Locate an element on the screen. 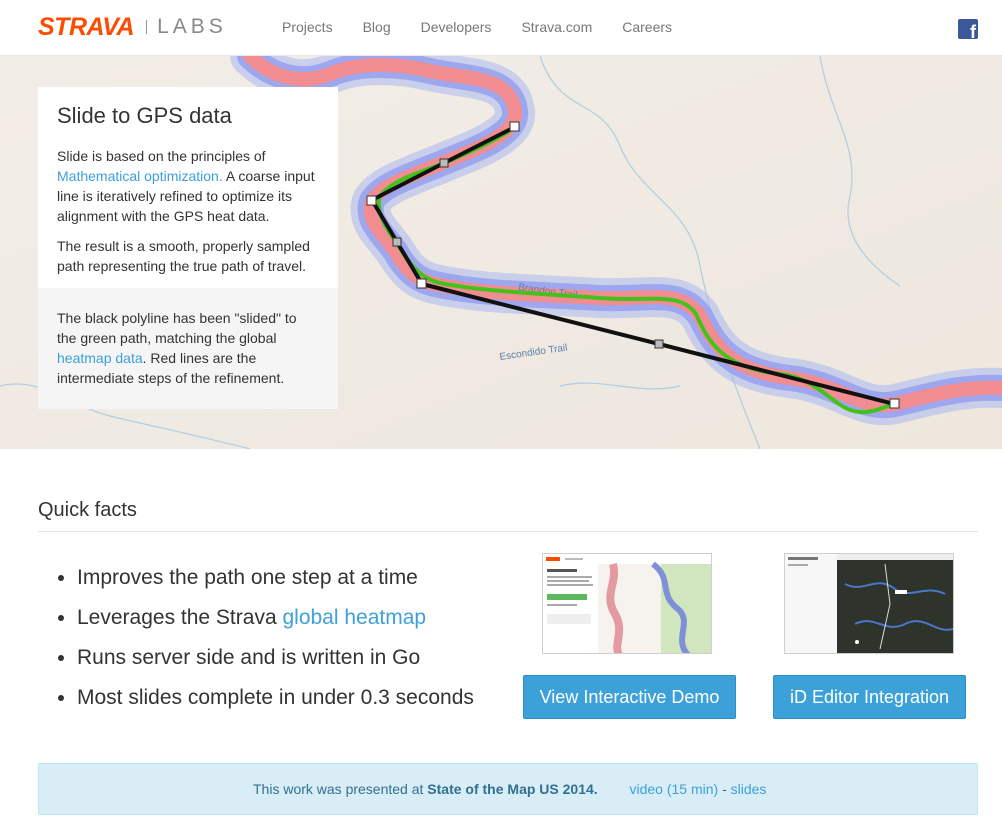 The image size is (1002, 834). heatmap-data-link: heatmap data is located at coordinates (100, 358).